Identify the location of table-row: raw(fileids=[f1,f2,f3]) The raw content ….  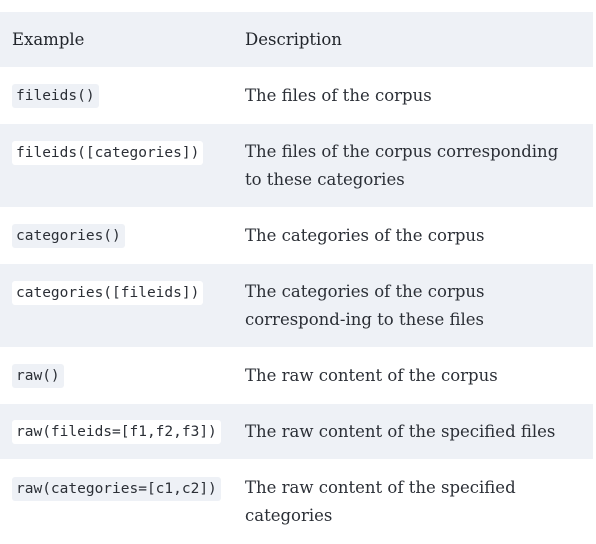
(296, 432).